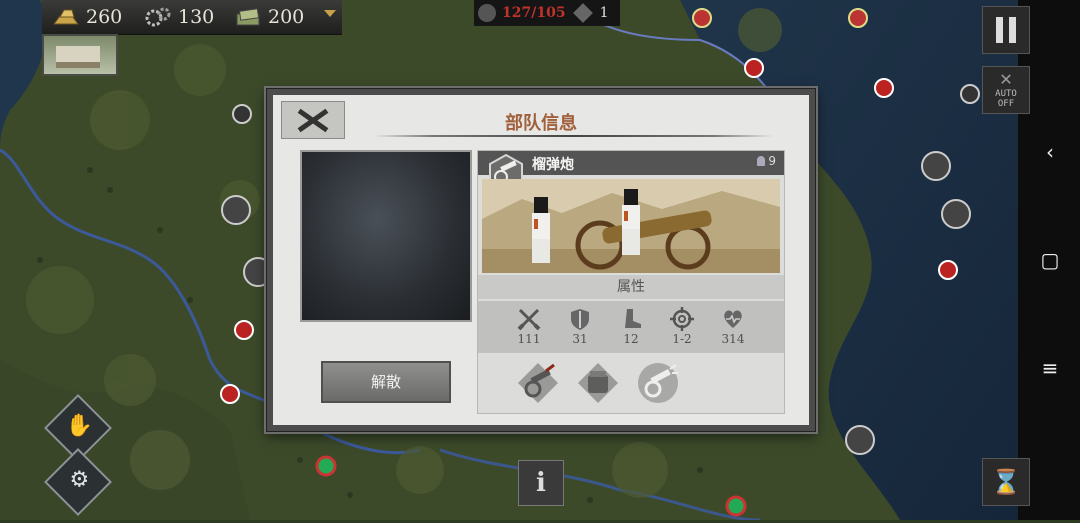 Image resolution: width=1080 pixels, height=523 pixels. Describe the element at coordinates (658, 383) in the screenshot. I see `cannon-fire-skill-icon` at that location.